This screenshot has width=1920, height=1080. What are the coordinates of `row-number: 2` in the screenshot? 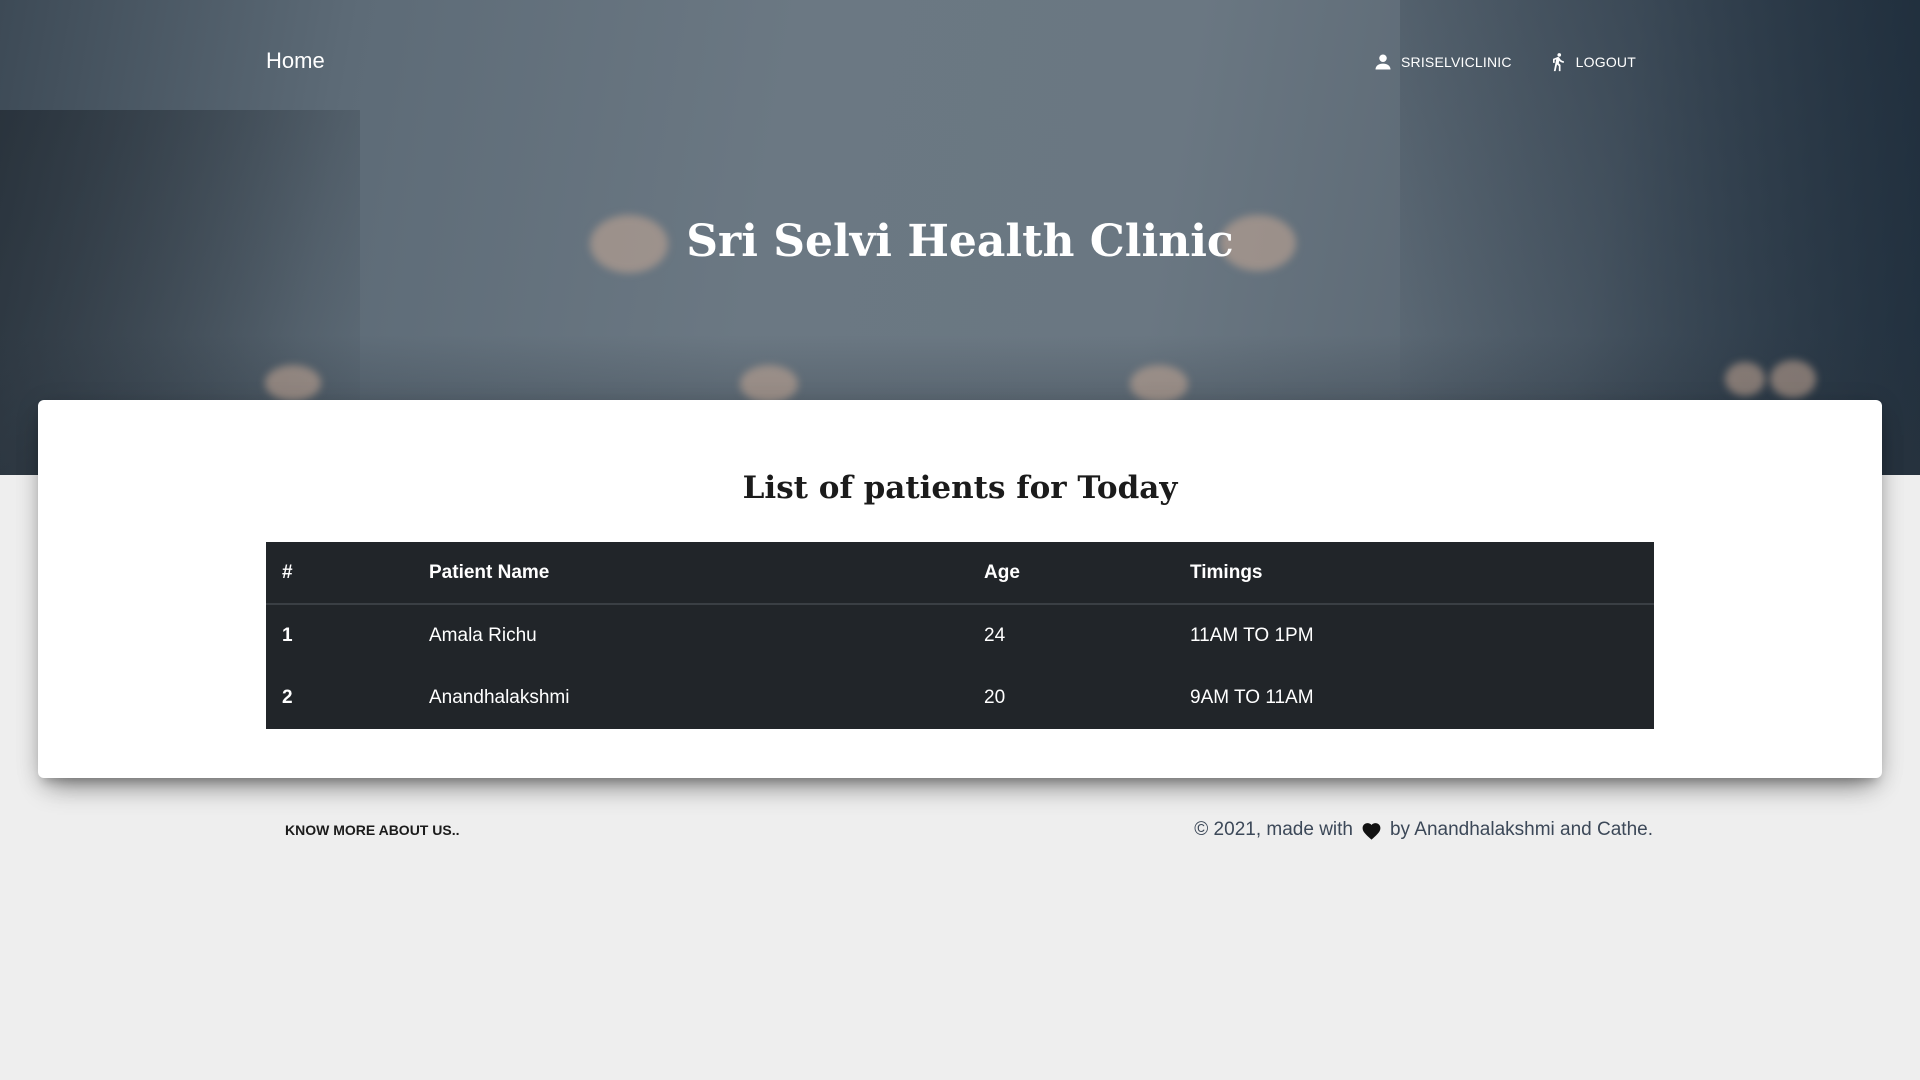 It's located at (287, 697).